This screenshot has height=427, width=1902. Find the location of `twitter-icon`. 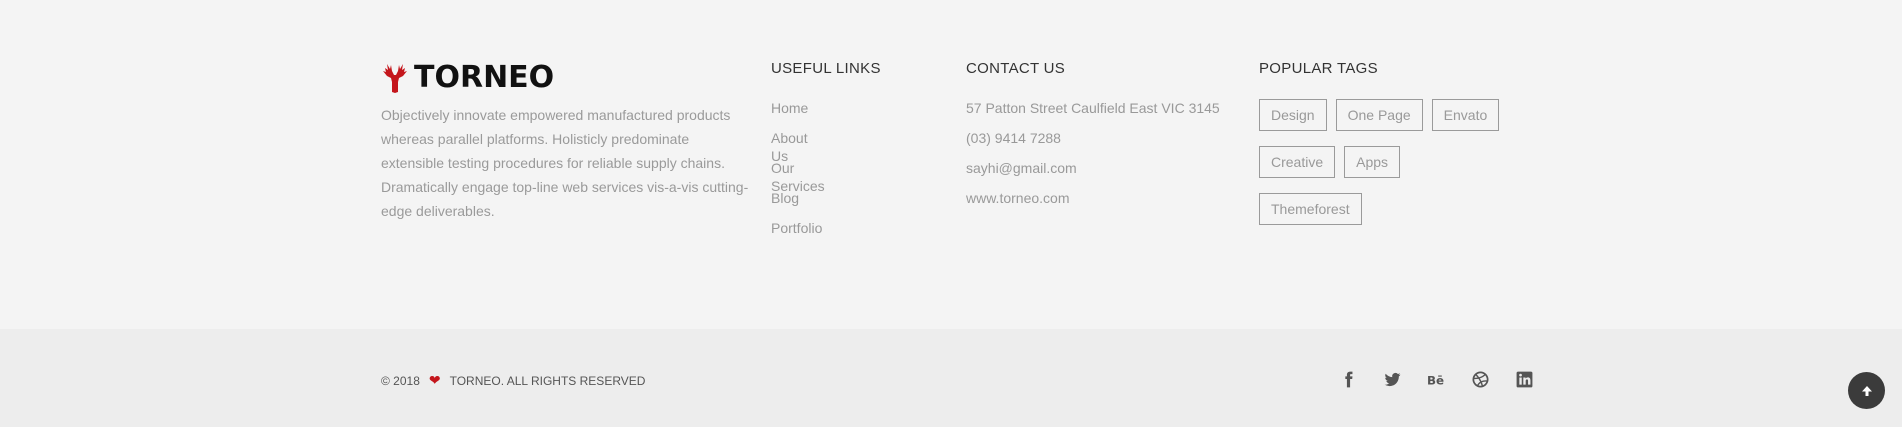

twitter-icon is located at coordinates (1392, 379).